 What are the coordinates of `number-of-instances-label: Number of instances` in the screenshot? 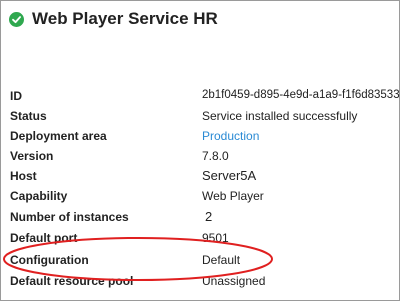 It's located at (69, 217).